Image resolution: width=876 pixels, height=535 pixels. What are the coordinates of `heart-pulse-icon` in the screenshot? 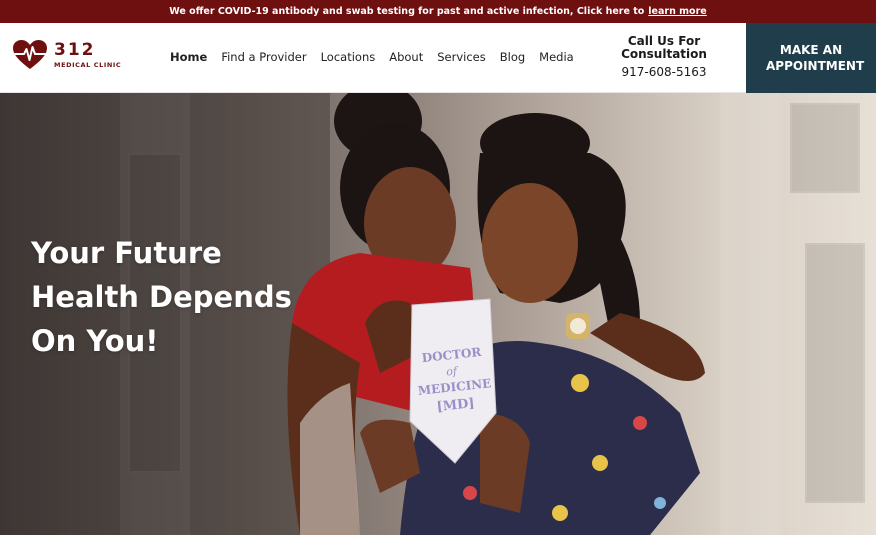 It's located at (30, 54).